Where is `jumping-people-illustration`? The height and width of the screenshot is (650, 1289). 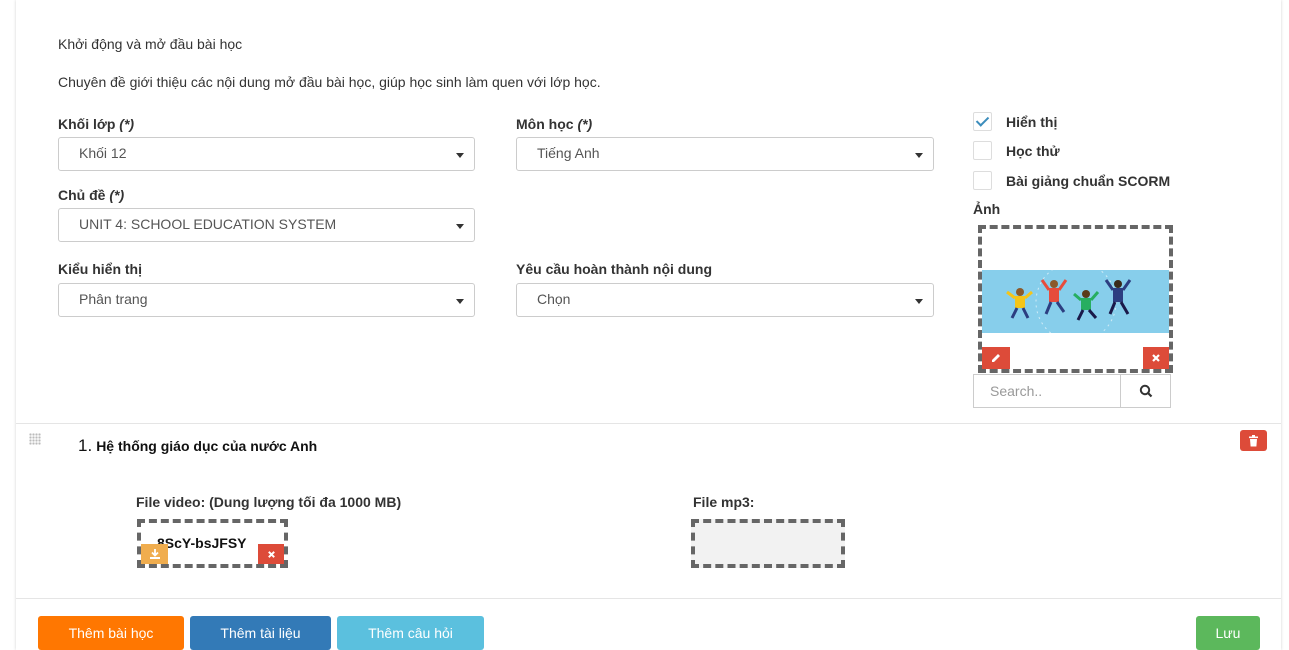
jumping-people-illustration is located at coordinates (1075, 301).